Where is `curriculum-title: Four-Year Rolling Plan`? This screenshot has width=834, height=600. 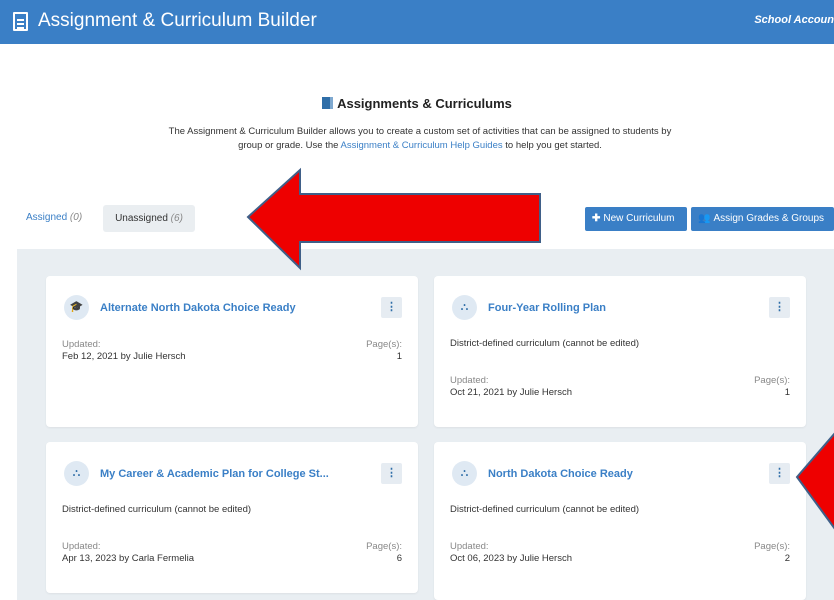
curriculum-title: Four-Year Rolling Plan is located at coordinates (547, 308).